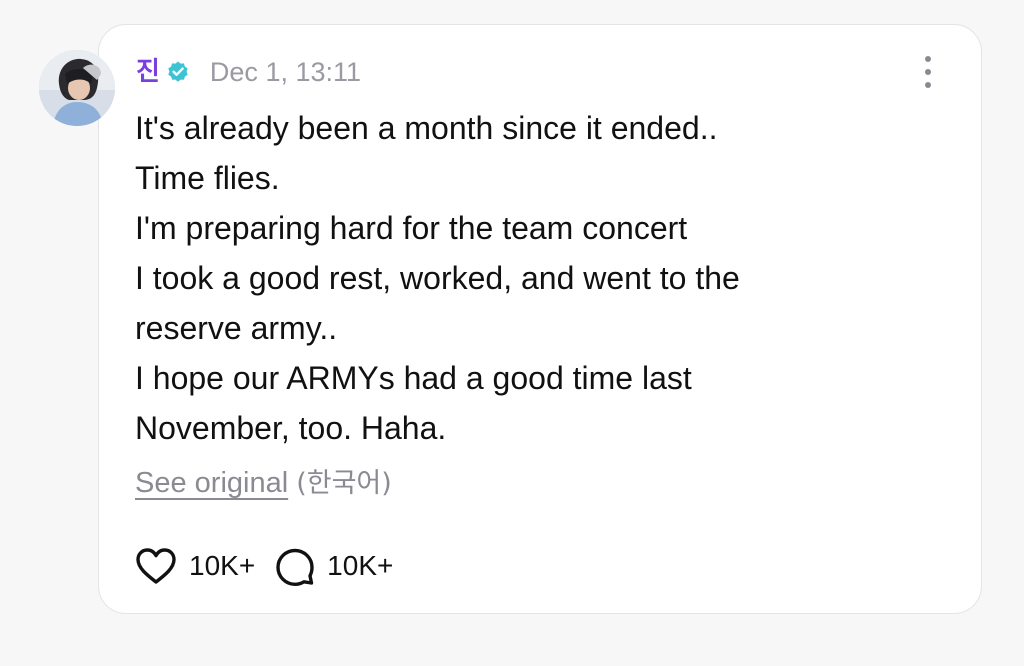 The image size is (1024, 666). What do you see at coordinates (236, 328) in the screenshot?
I see `post-text-line: reserve army..` at bounding box center [236, 328].